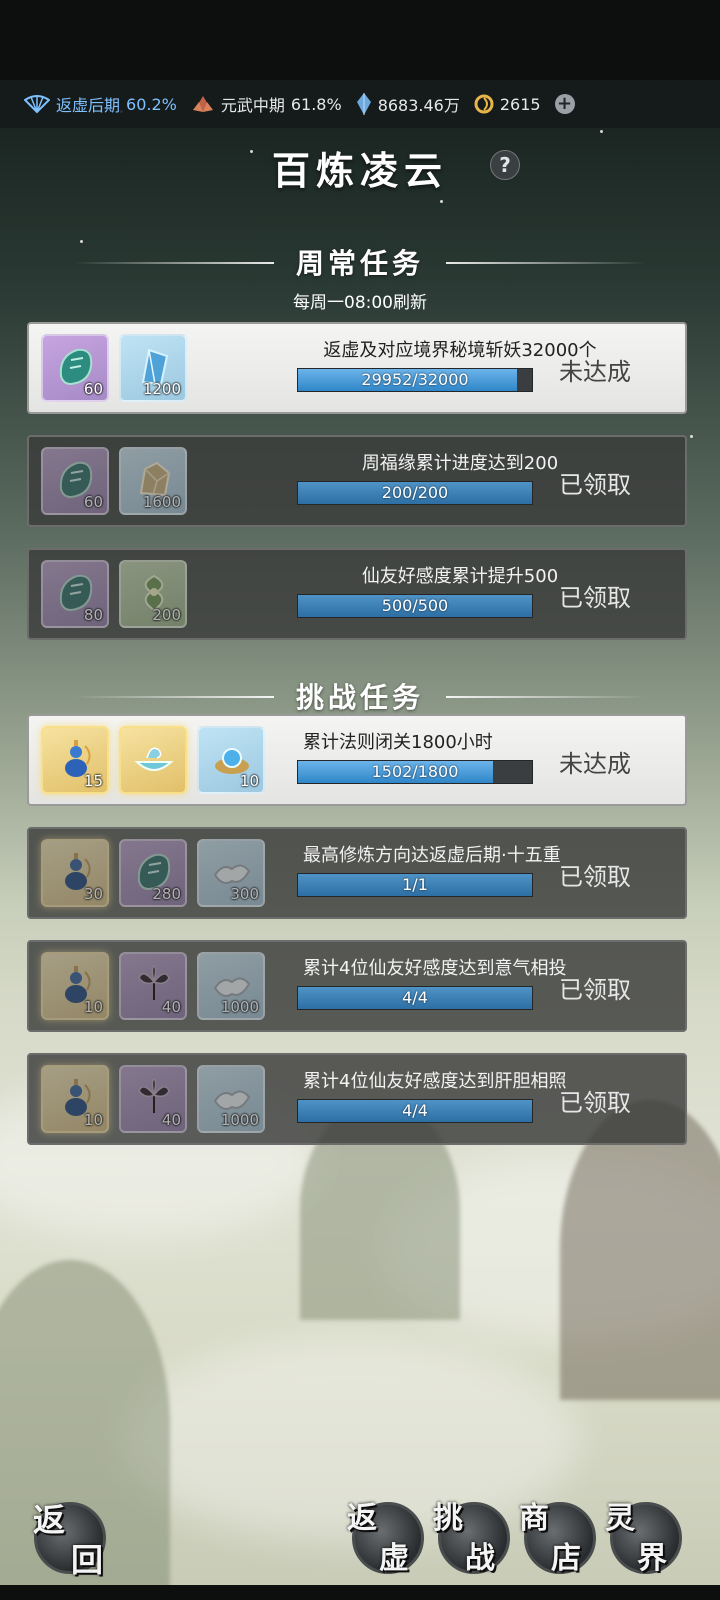  What do you see at coordinates (151, 104) in the screenshot?
I see `realm-pct: 60.2%` at bounding box center [151, 104].